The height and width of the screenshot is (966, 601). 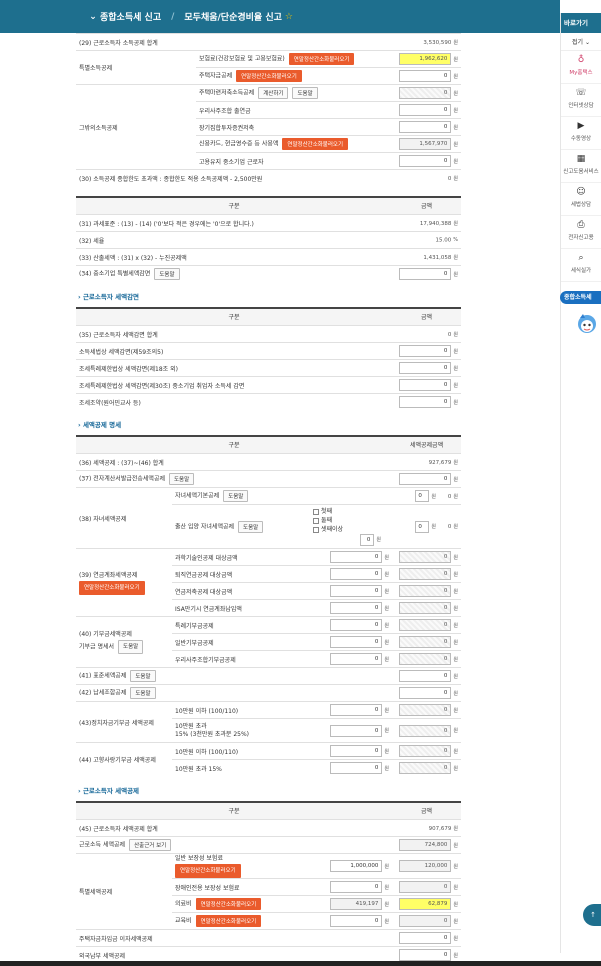 I want to click on column-header: 세액공제금액, so click(x=427, y=444).